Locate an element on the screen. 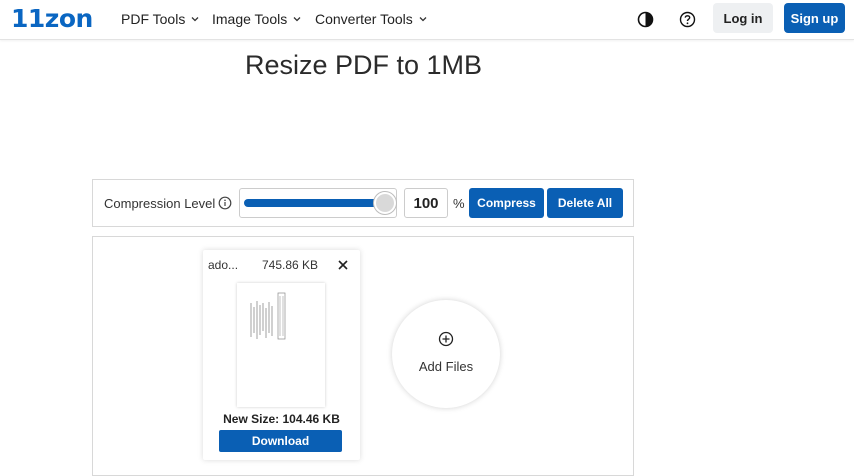  help-icon is located at coordinates (687, 19).